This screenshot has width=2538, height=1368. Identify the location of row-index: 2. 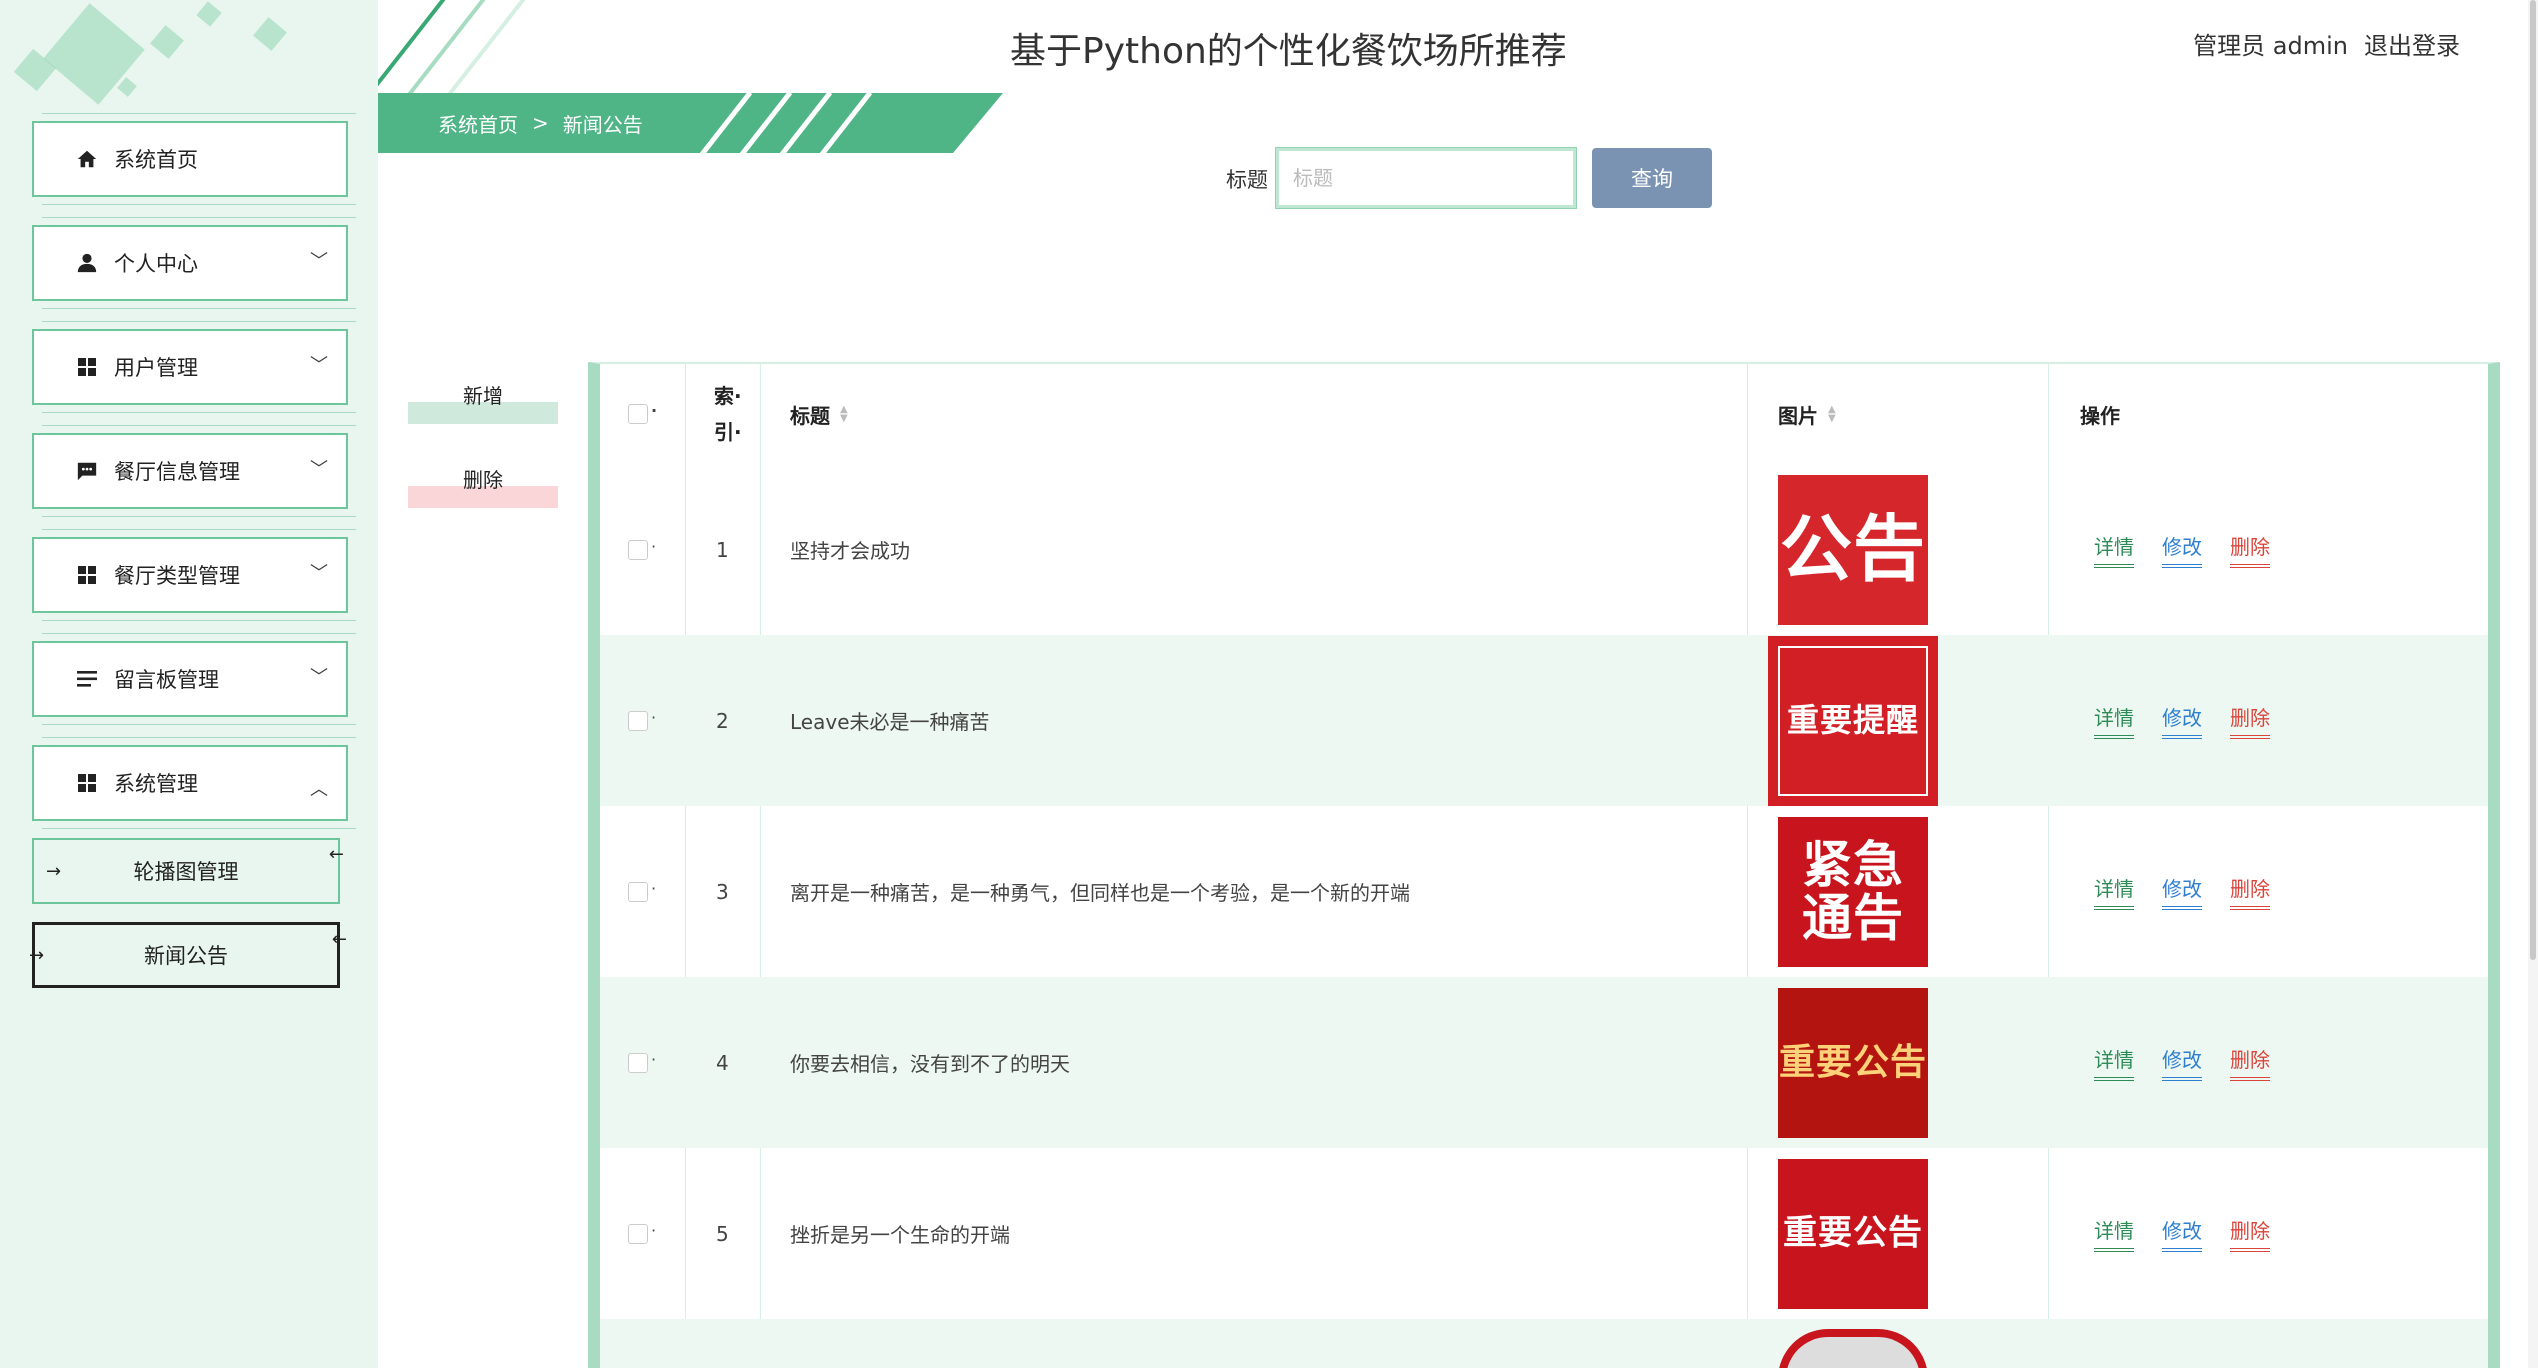
(722, 720).